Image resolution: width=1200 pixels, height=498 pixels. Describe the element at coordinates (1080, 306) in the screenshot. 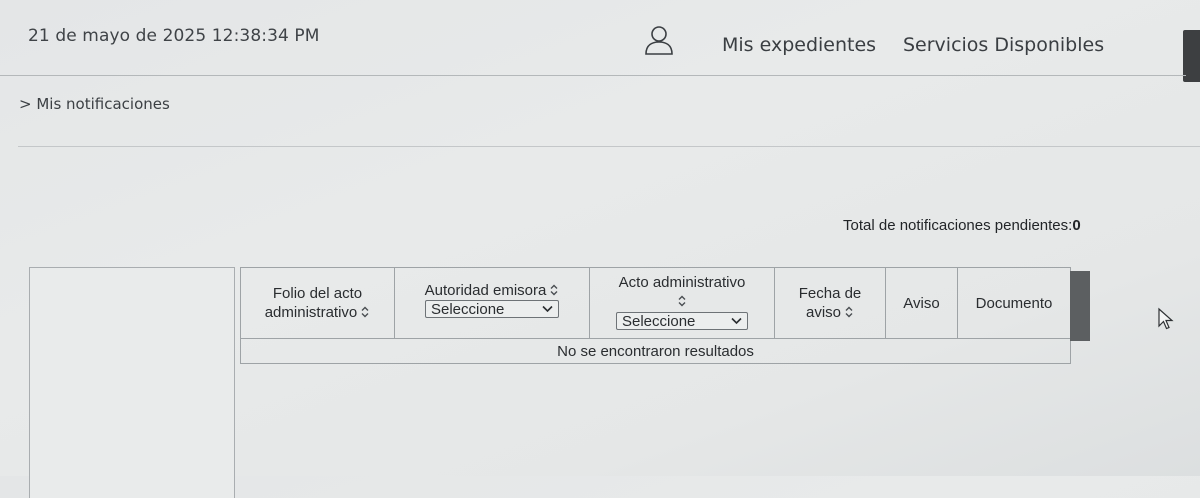

I see `table-scrollbar` at that location.